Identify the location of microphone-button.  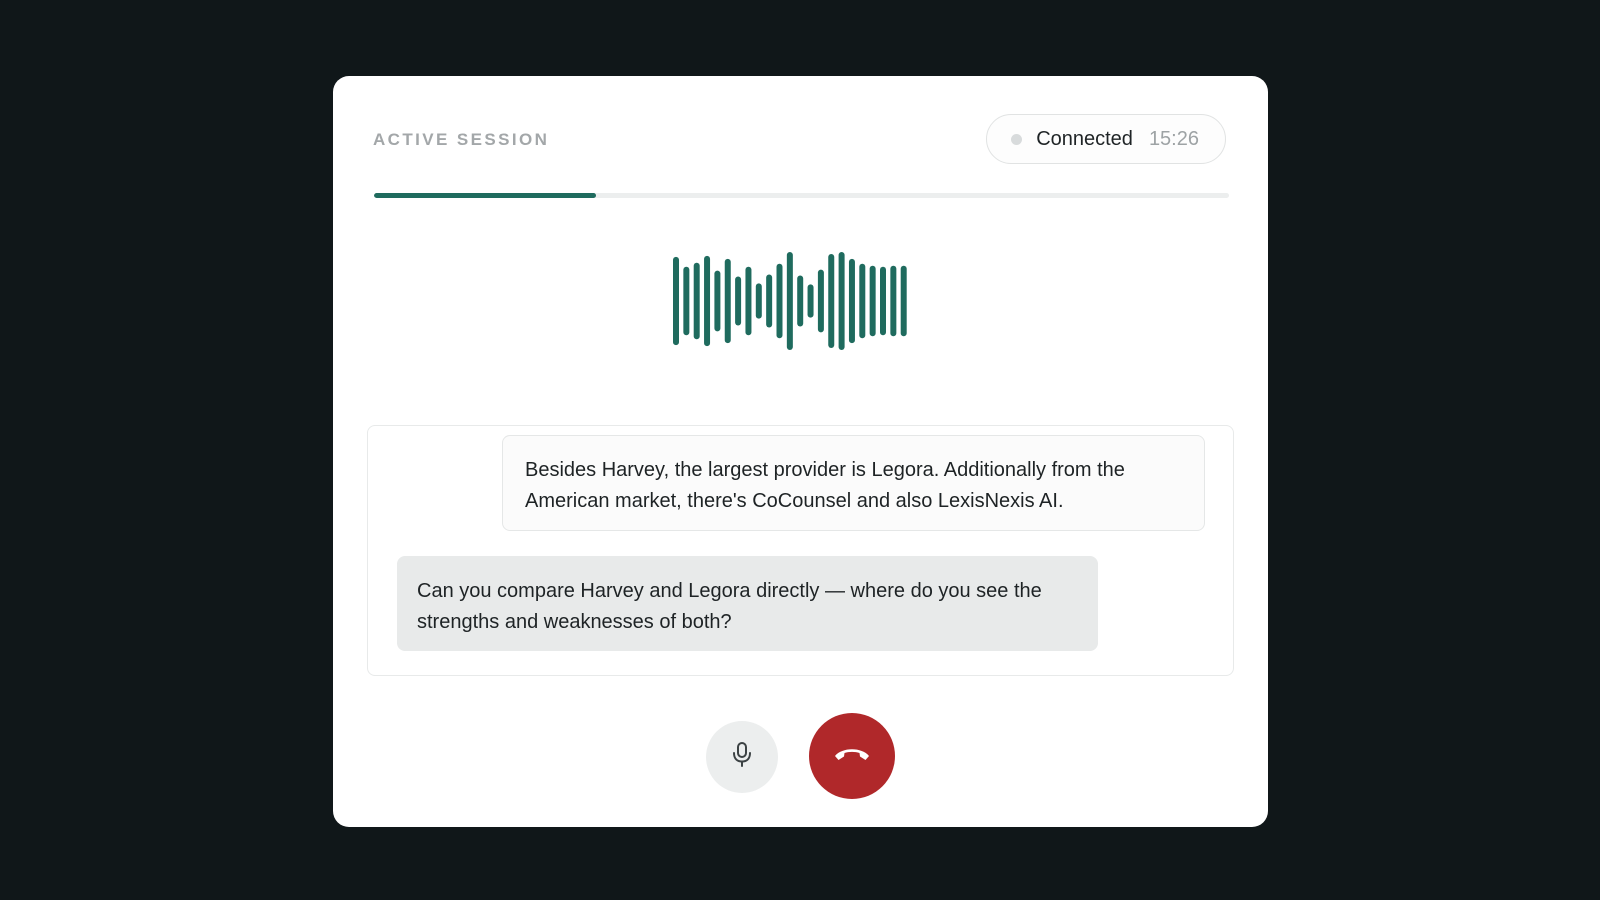
(742, 757).